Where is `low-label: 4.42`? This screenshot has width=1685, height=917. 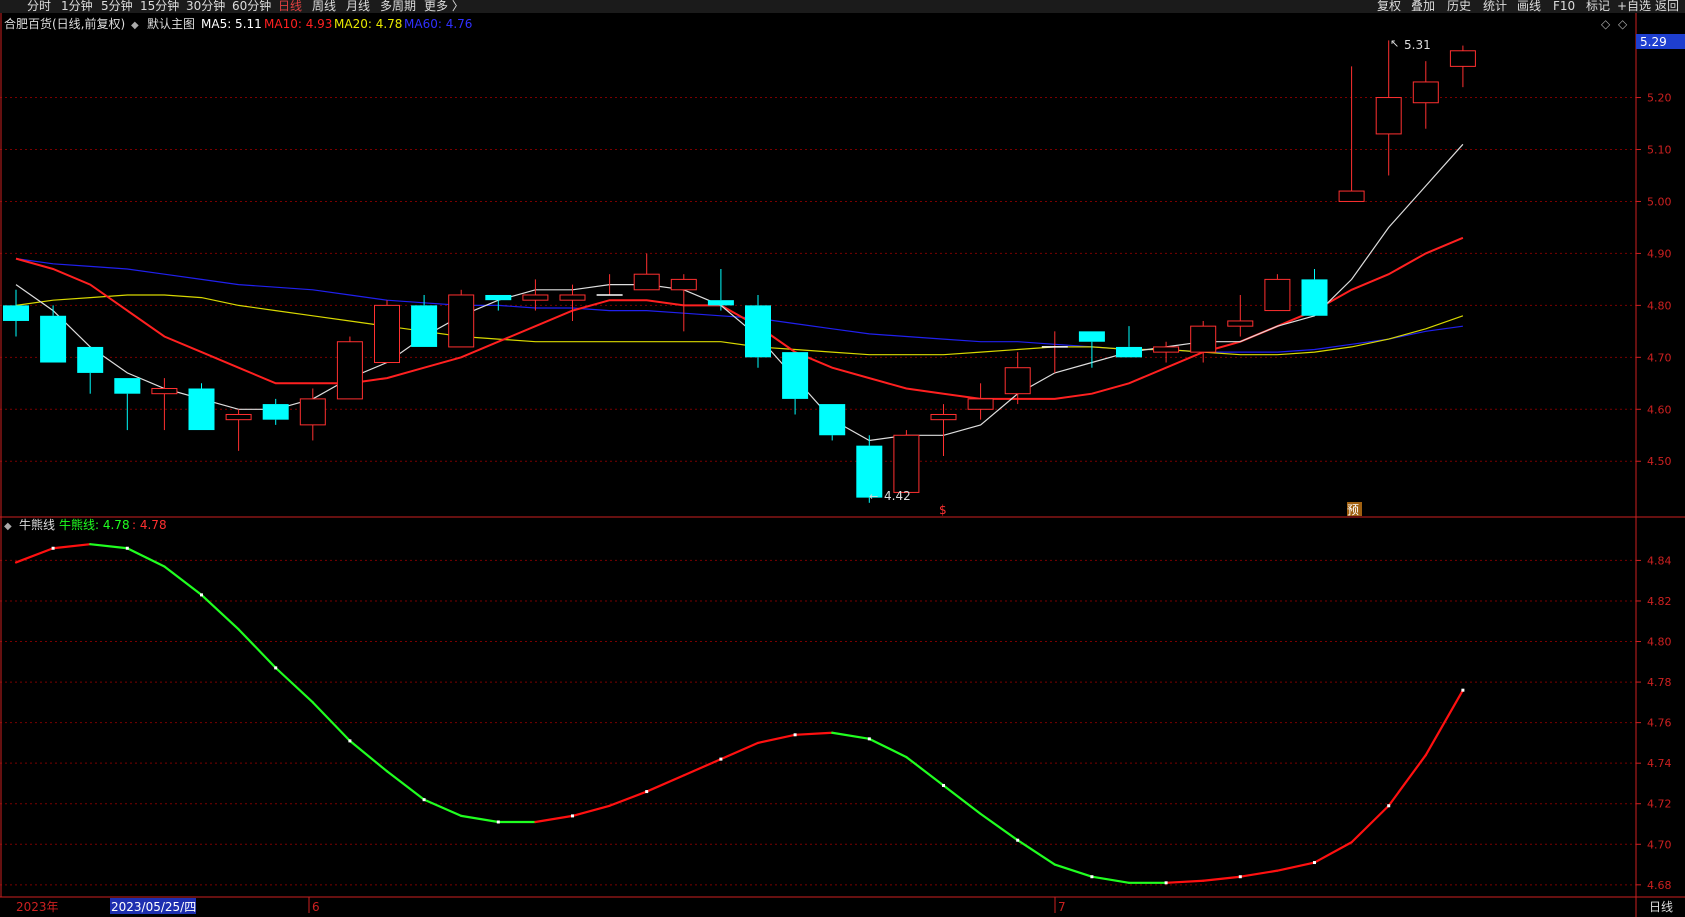 low-label: 4.42 is located at coordinates (897, 496).